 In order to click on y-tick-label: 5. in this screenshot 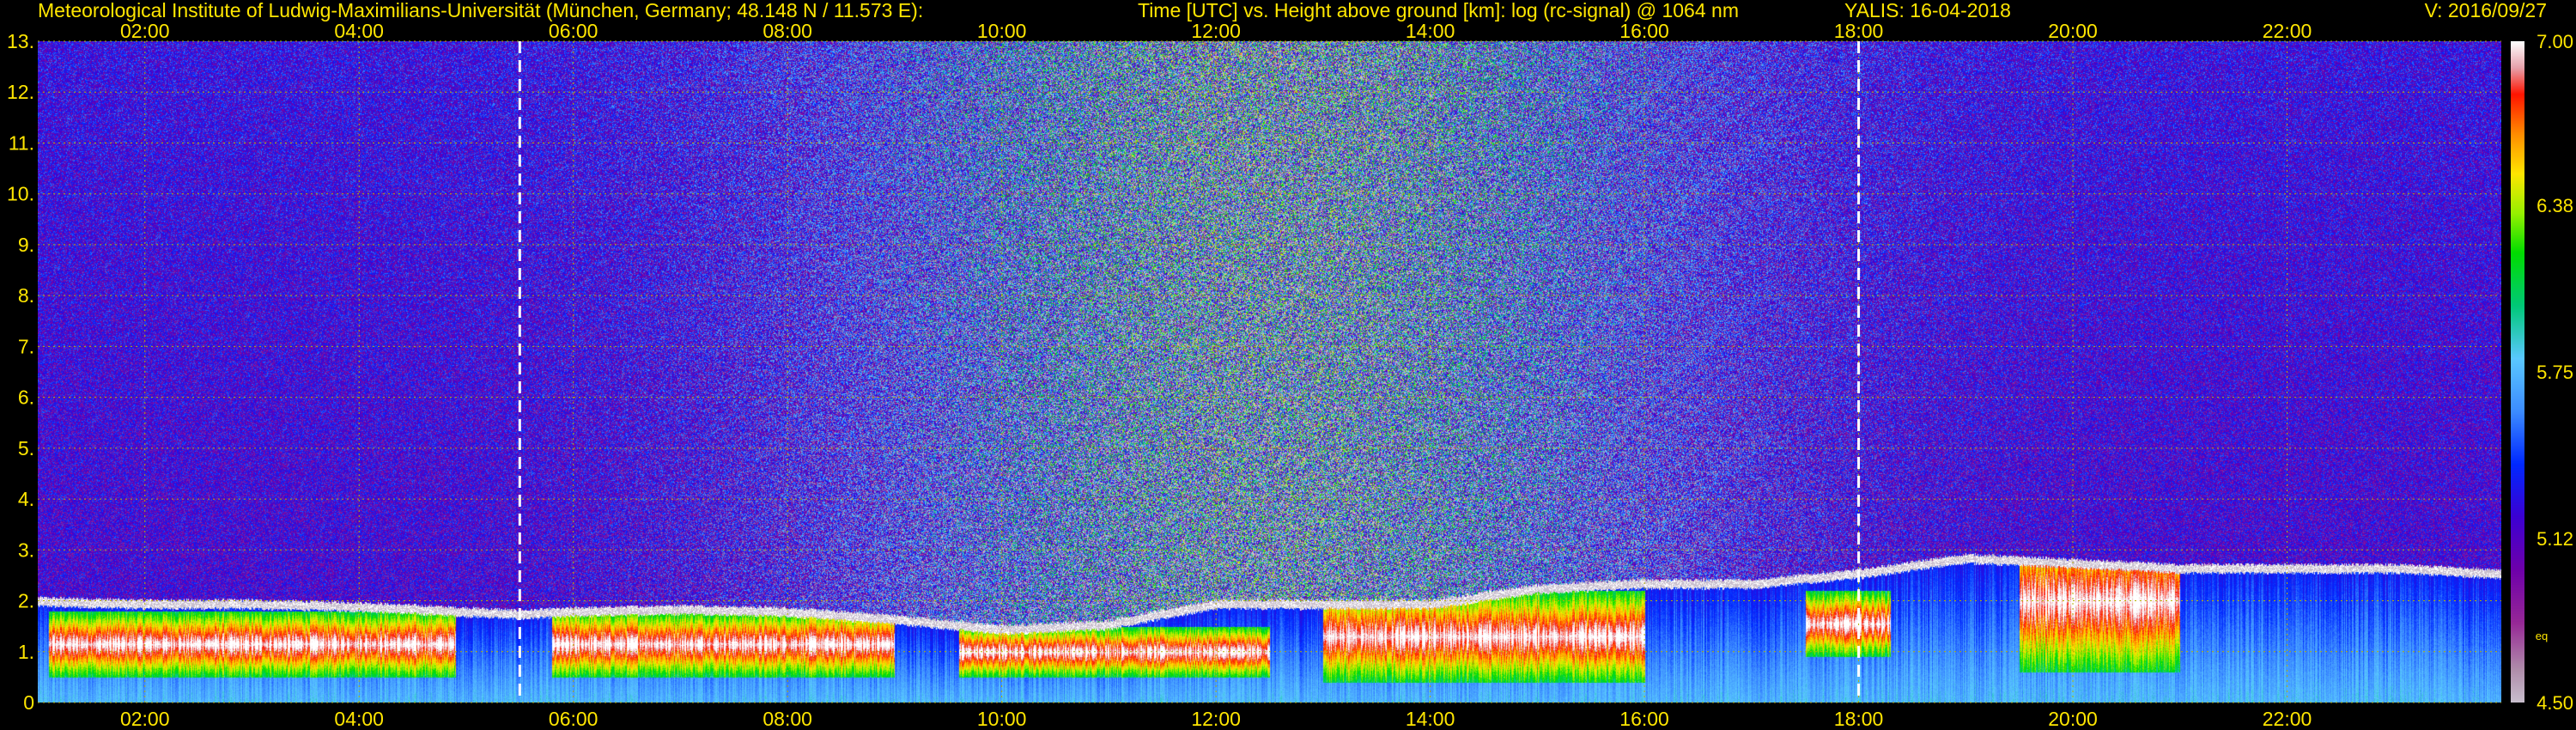, I will do `click(26, 448)`.